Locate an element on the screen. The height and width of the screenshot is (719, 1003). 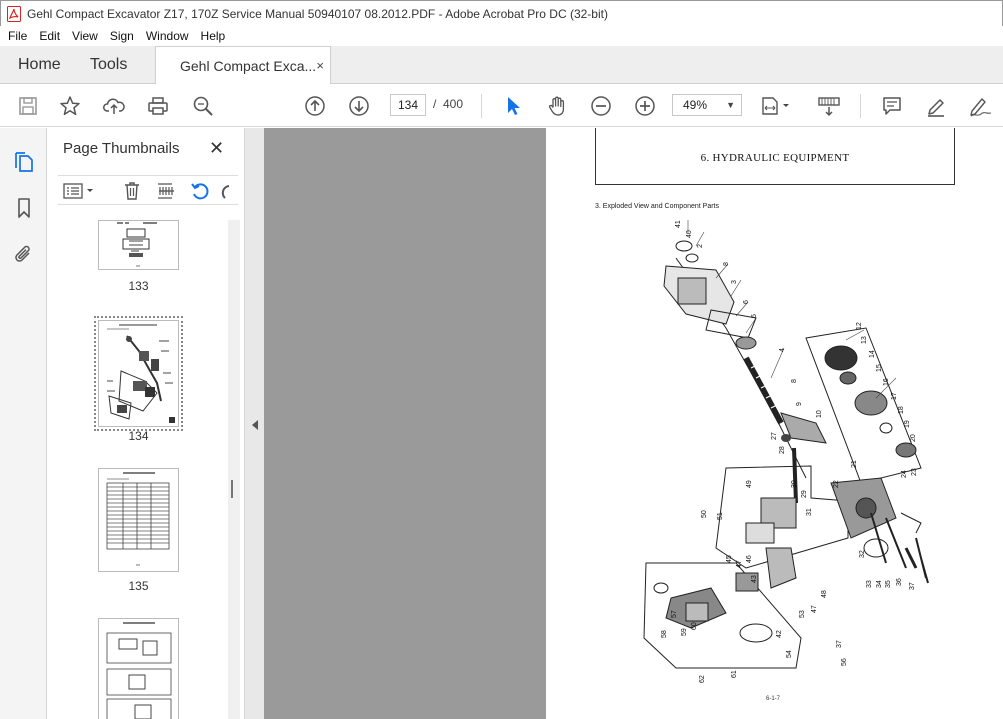
svg-text: 57 is located at coordinates (674, 614).